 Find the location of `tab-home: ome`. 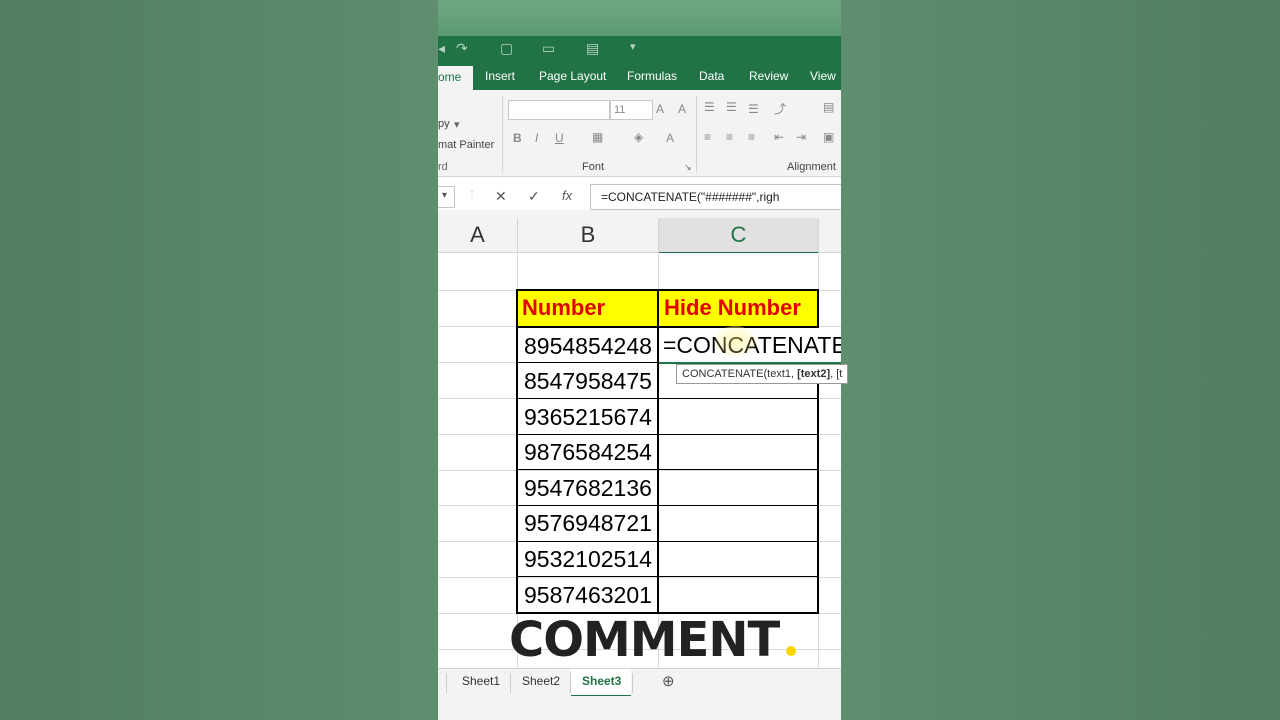

tab-home: ome is located at coordinates (456, 78).